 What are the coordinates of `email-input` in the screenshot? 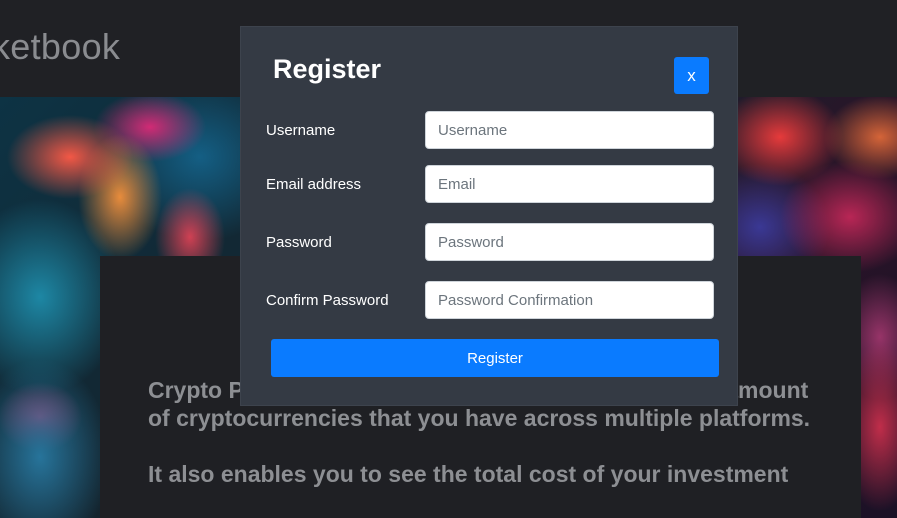 It's located at (569, 184).